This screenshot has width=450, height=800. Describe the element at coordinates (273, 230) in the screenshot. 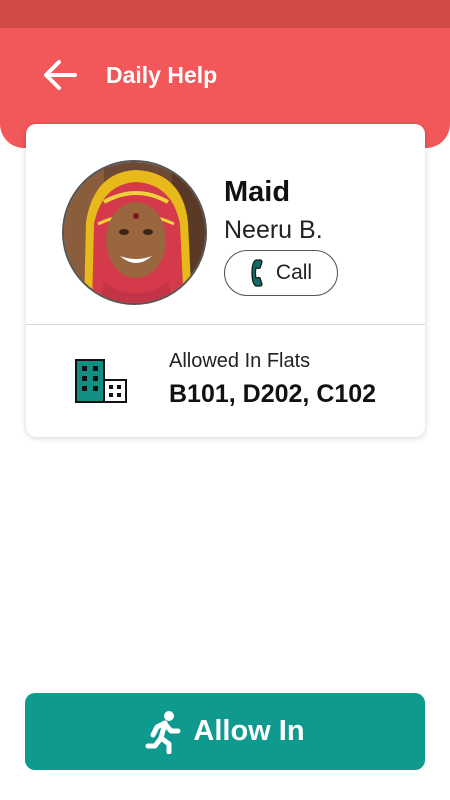

I see `person-name: Neeru B.` at that location.